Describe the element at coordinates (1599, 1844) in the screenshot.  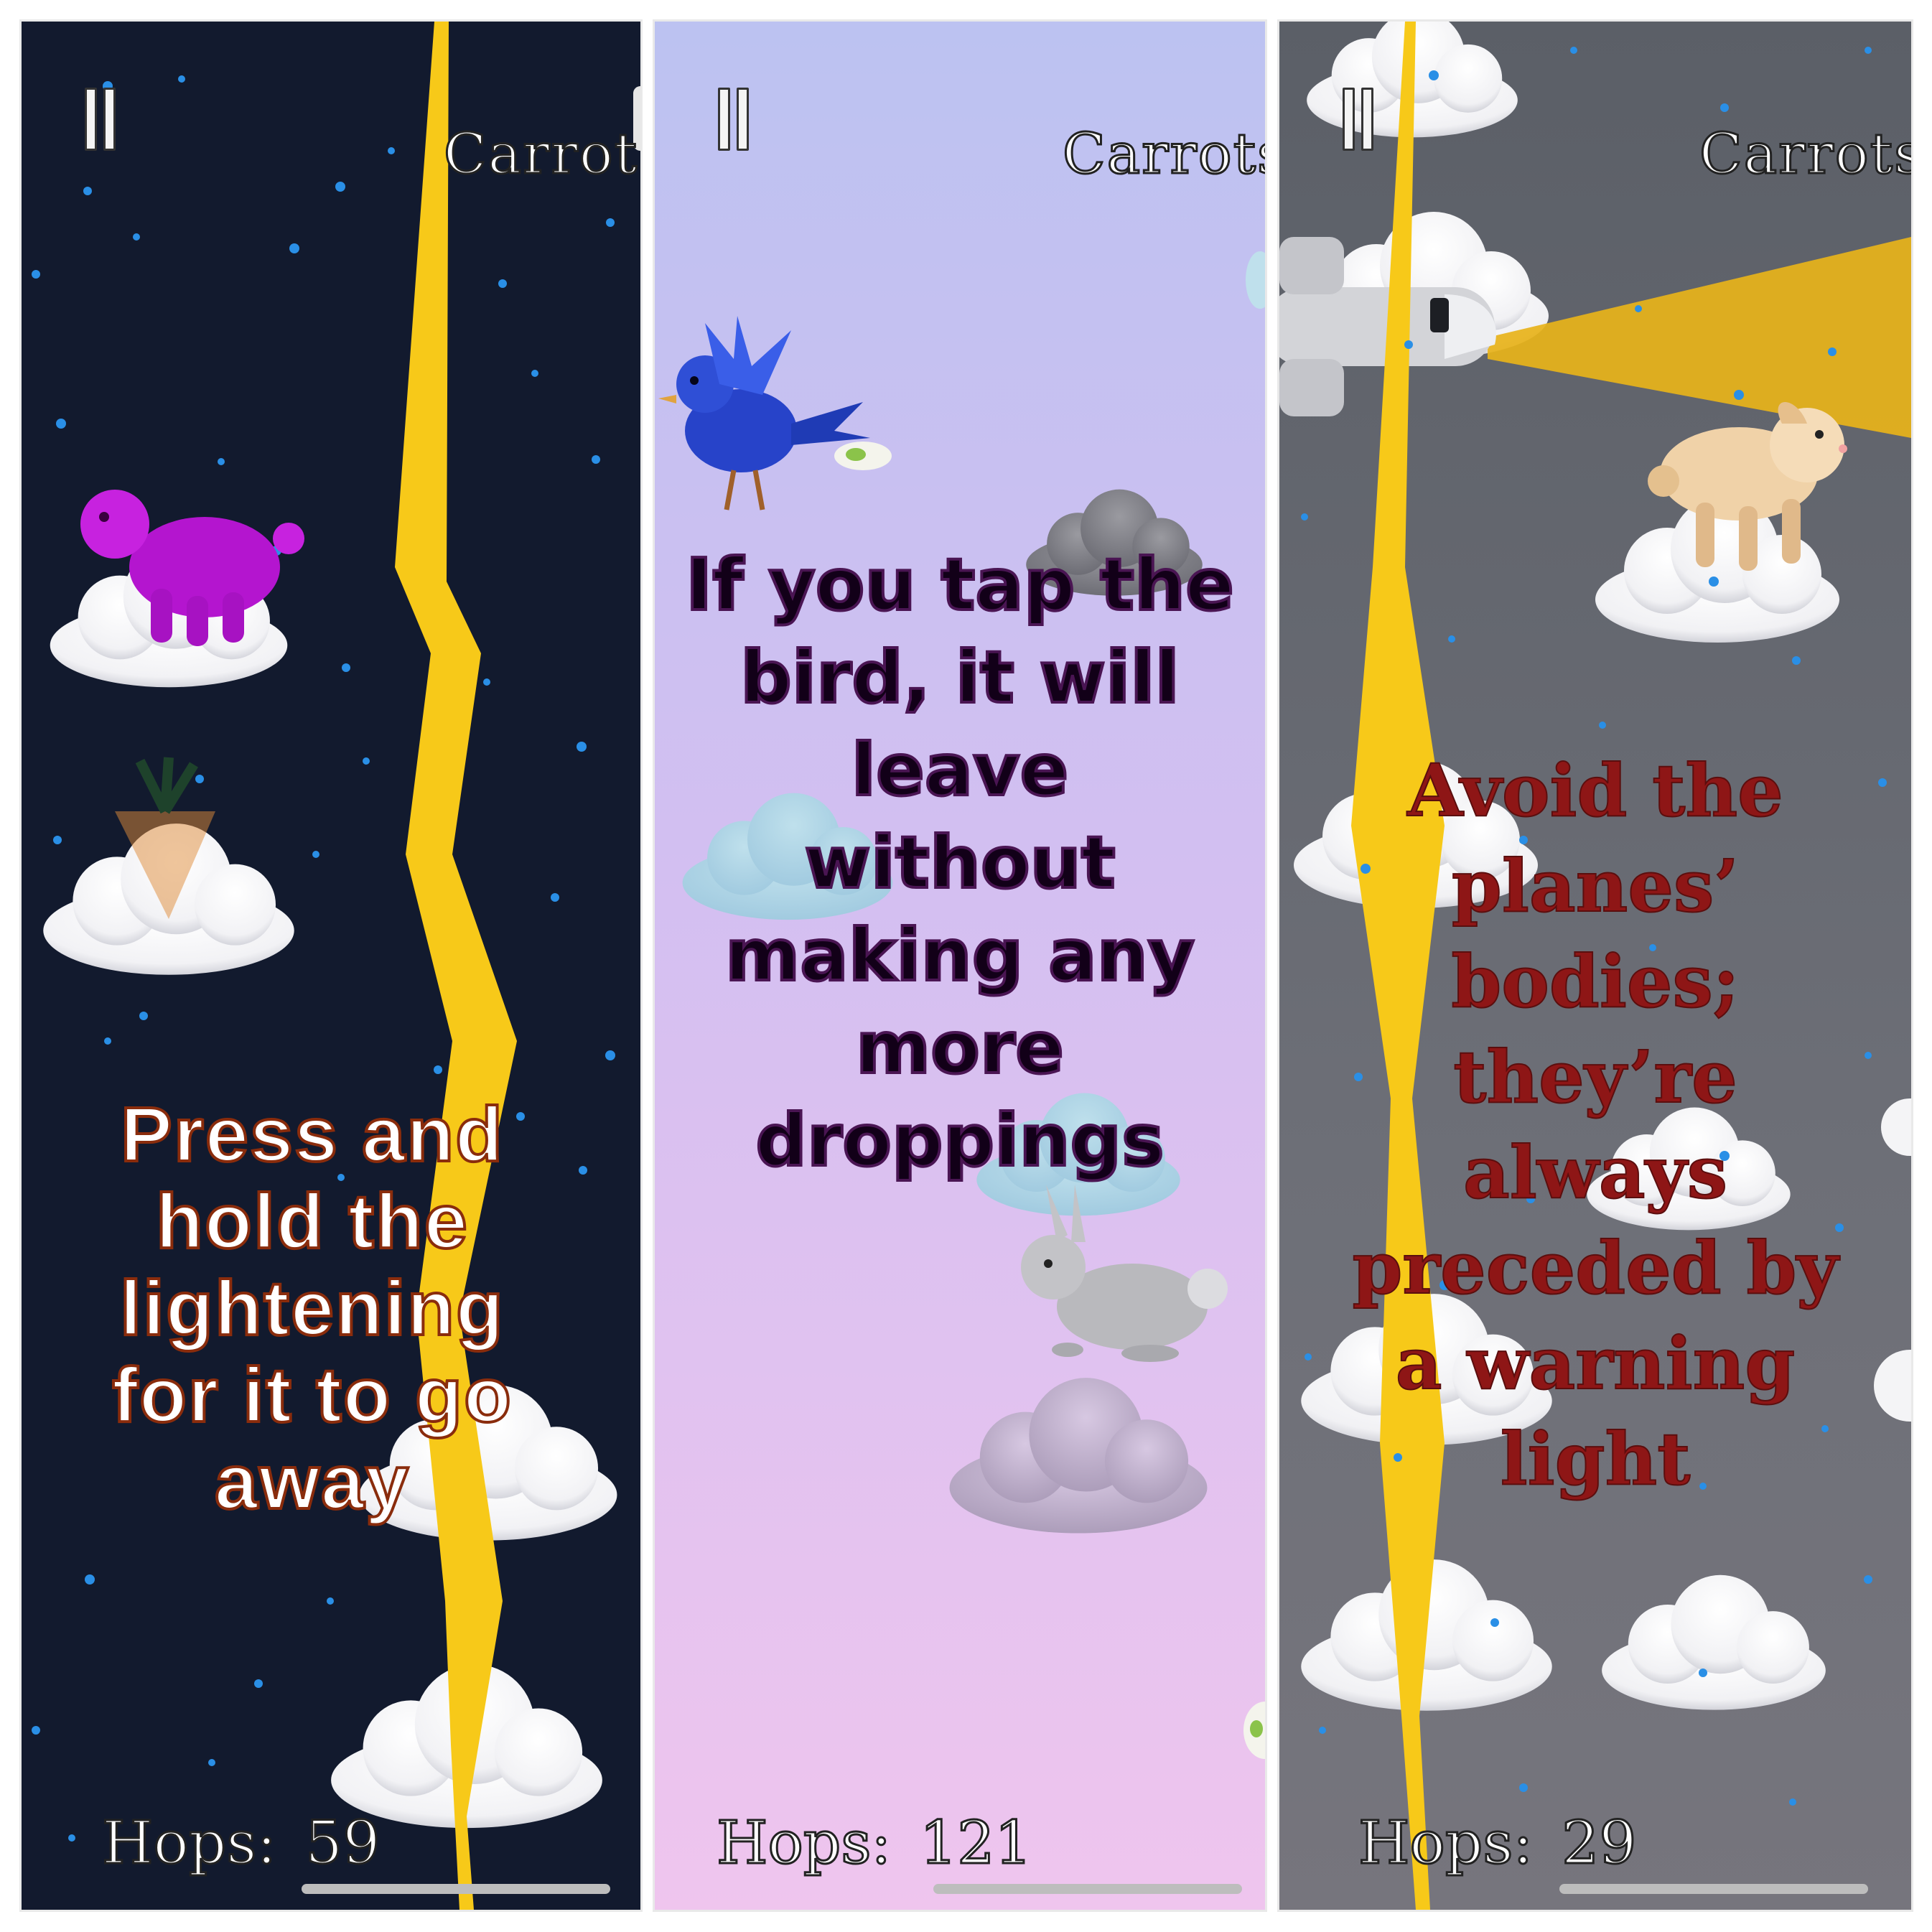
I see `hops-value: 29` at that location.